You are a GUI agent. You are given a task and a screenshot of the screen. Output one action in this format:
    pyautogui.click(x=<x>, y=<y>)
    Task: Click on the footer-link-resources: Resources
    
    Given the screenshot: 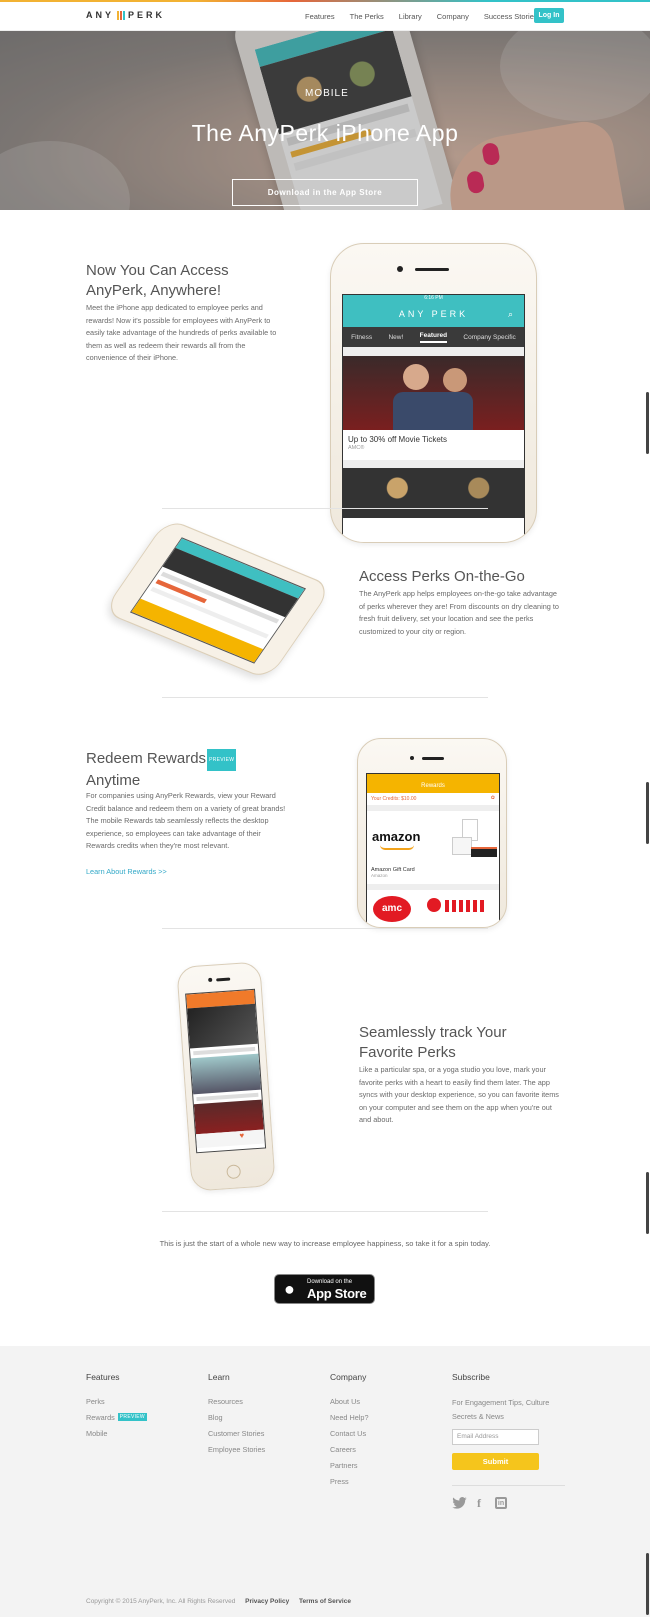 What is the action you would take?
    pyautogui.click(x=225, y=1401)
    